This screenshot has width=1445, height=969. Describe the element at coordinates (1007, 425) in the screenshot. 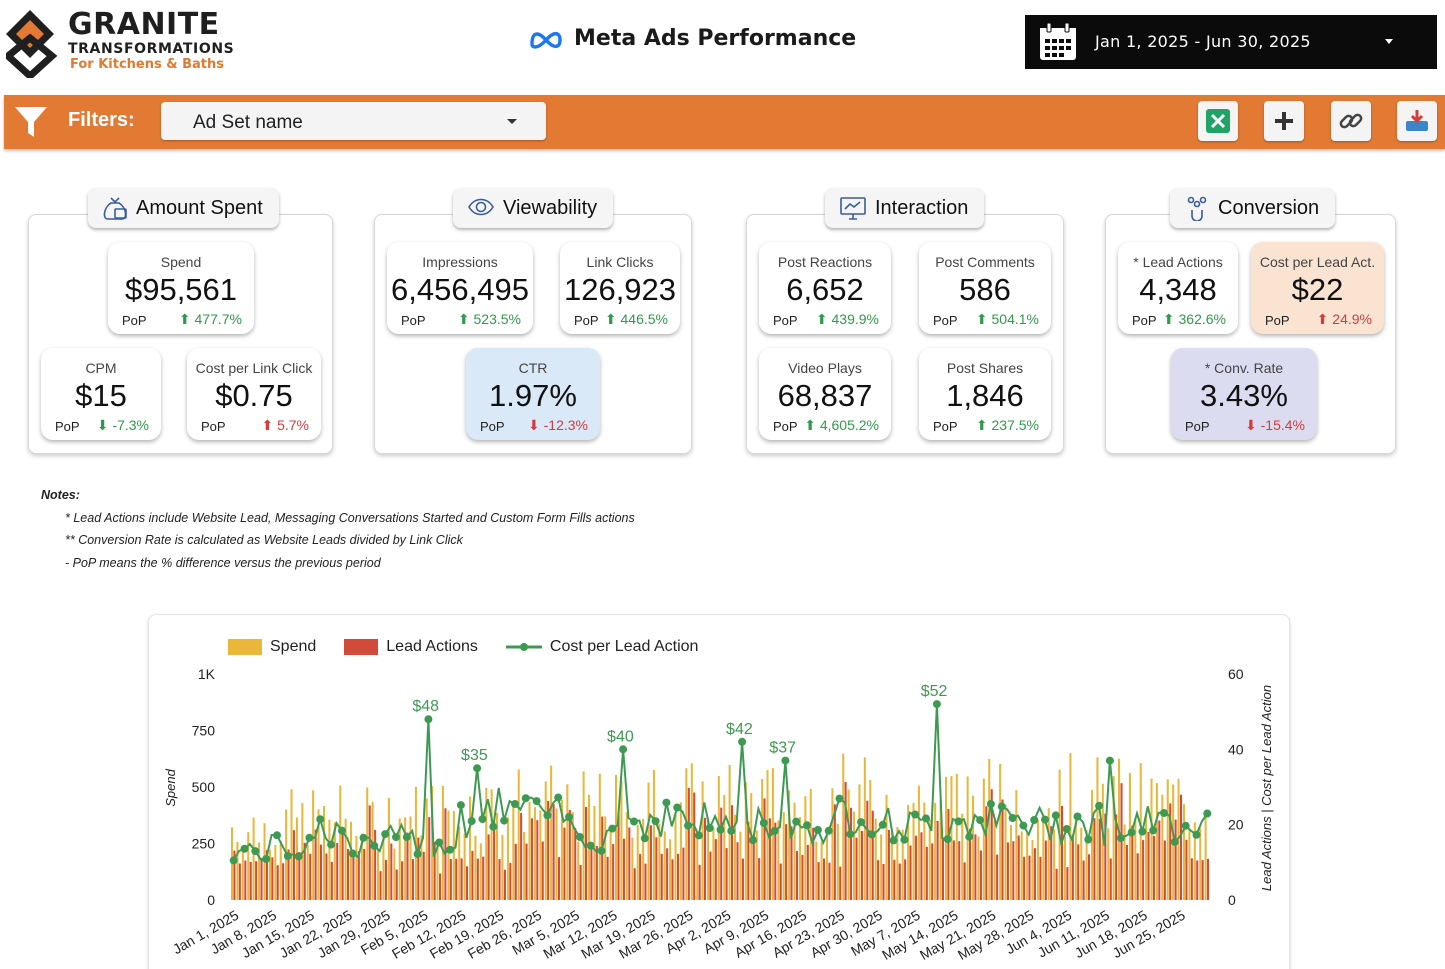

I see `metric-change: ⬆ 237.5%` at that location.